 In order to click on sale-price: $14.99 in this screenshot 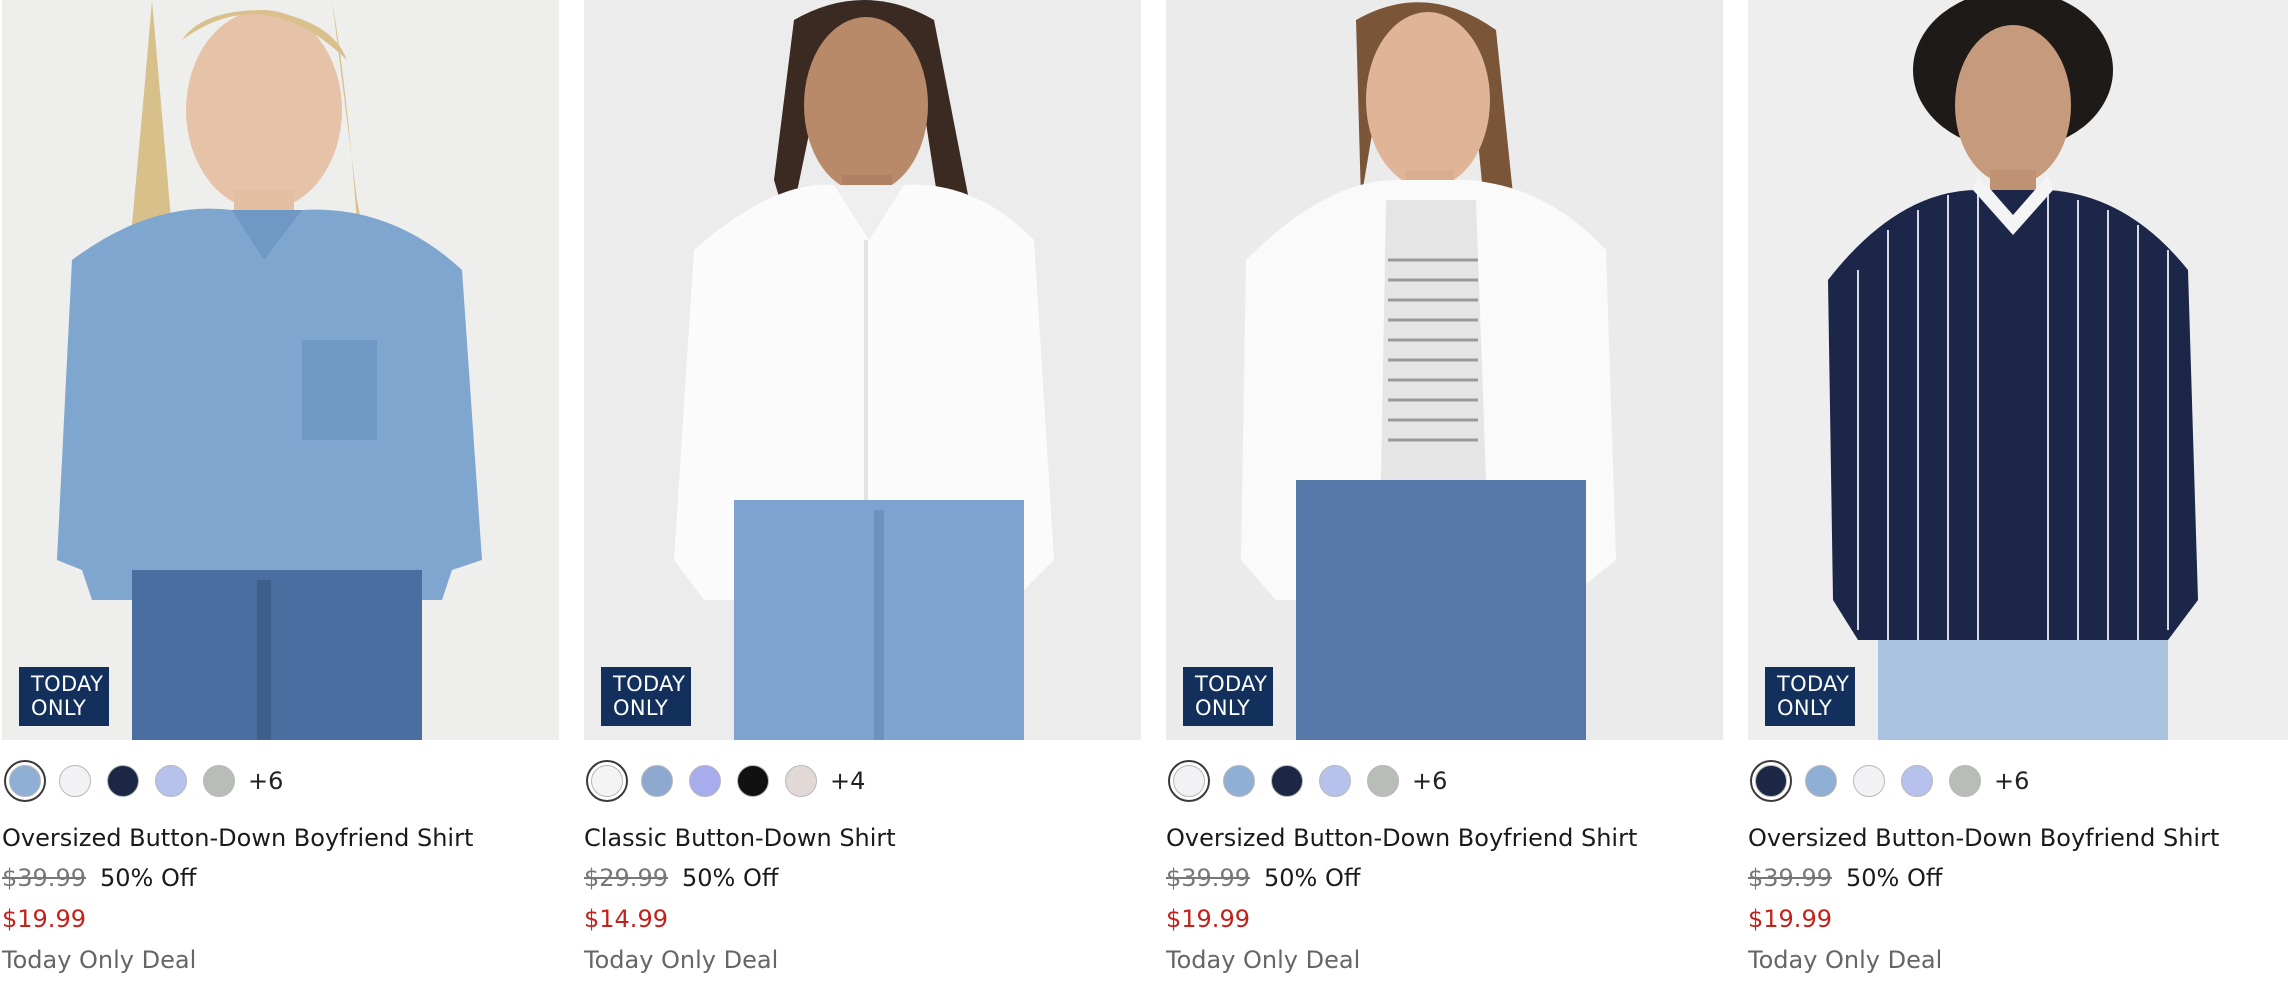, I will do `click(626, 919)`.